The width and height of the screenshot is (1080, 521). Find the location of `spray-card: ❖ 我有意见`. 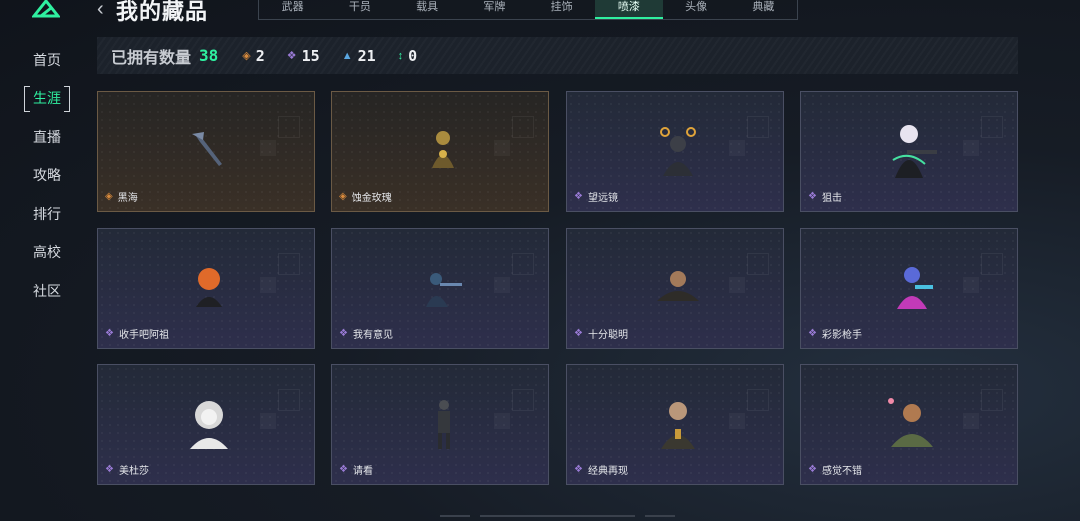

spray-card: ❖ 我有意见 is located at coordinates (440, 288).